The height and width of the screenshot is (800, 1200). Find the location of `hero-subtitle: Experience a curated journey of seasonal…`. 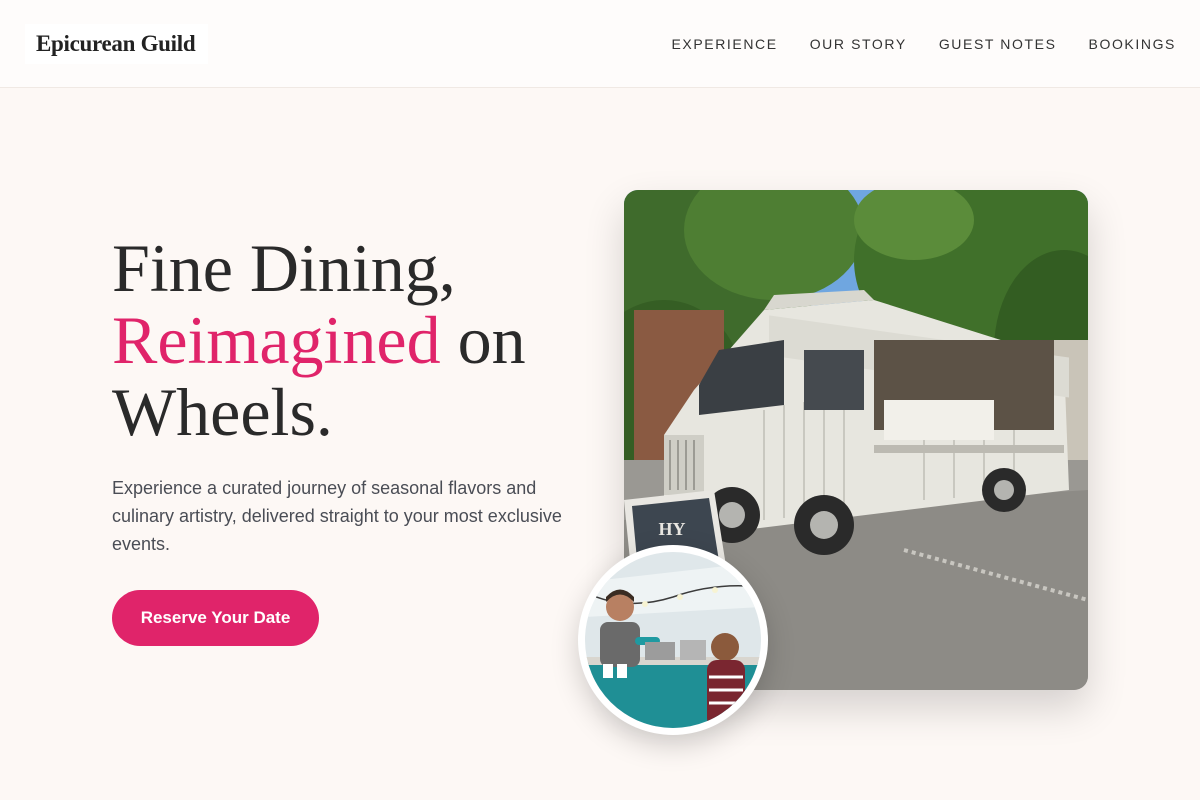

hero-subtitle: Experience a curated journey of seasonal… is located at coordinates (337, 516).